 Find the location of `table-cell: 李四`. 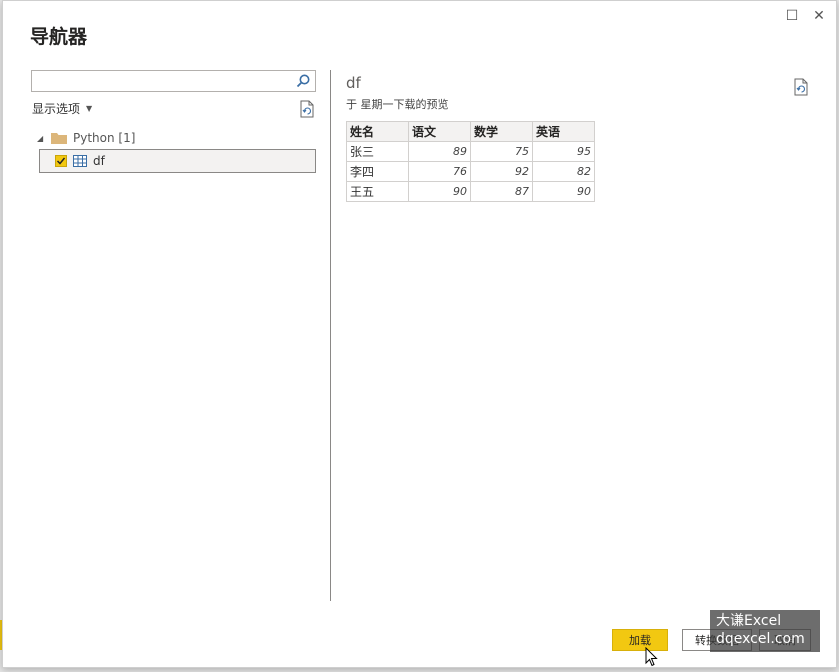

table-cell: 李四 is located at coordinates (377, 171).